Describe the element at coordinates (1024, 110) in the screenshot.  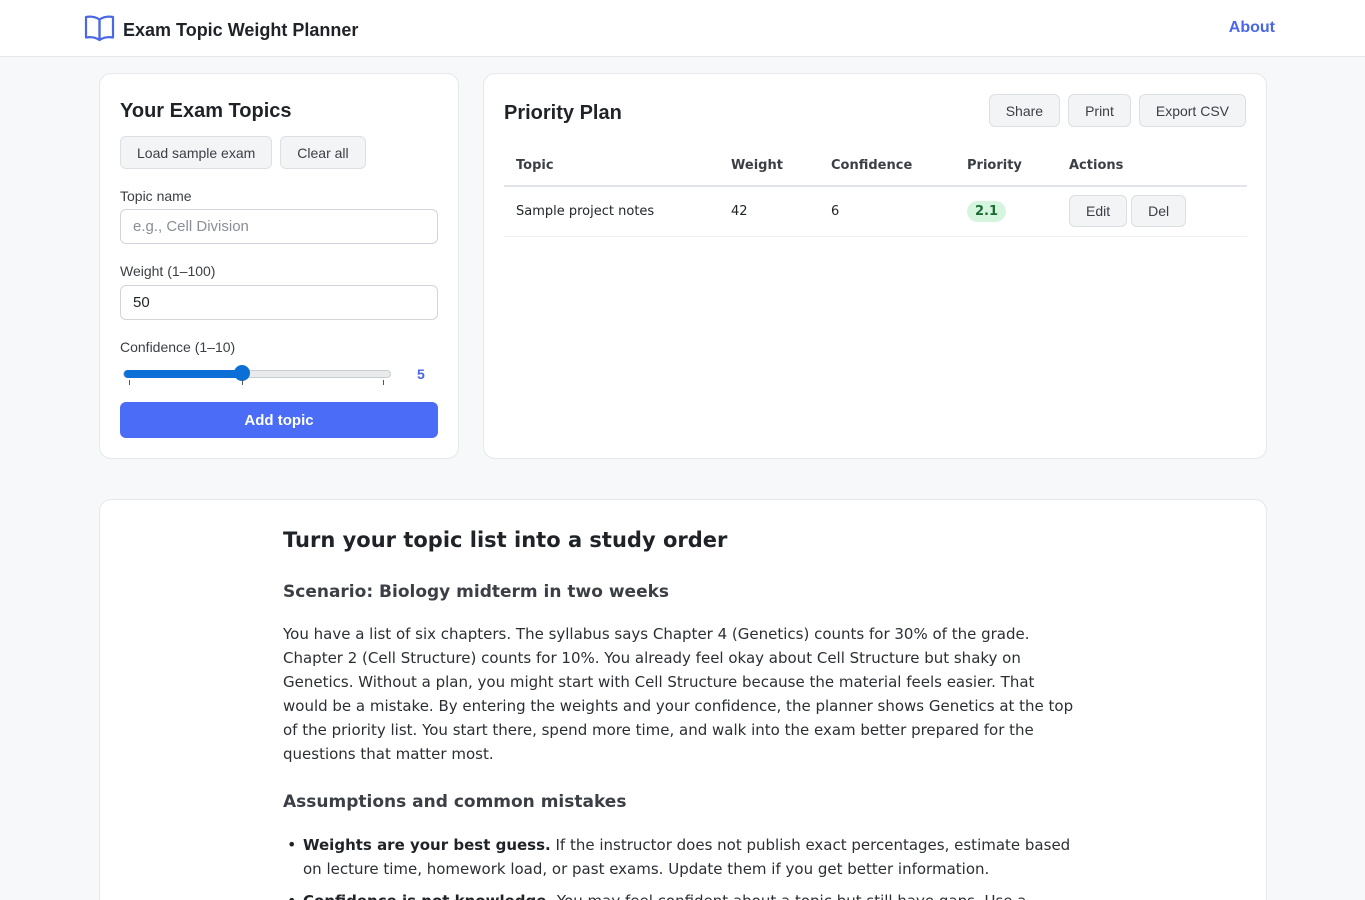
I see `share-button: Share` at that location.